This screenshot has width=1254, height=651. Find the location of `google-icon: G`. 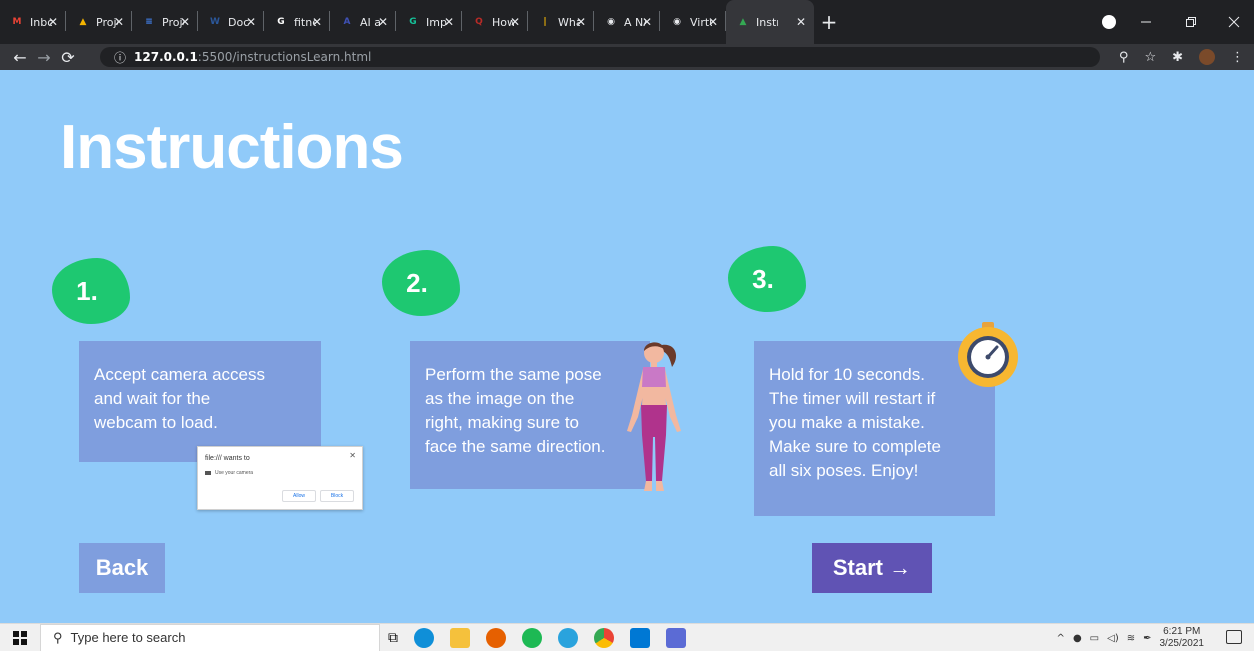

google-icon: G is located at coordinates (281, 22).